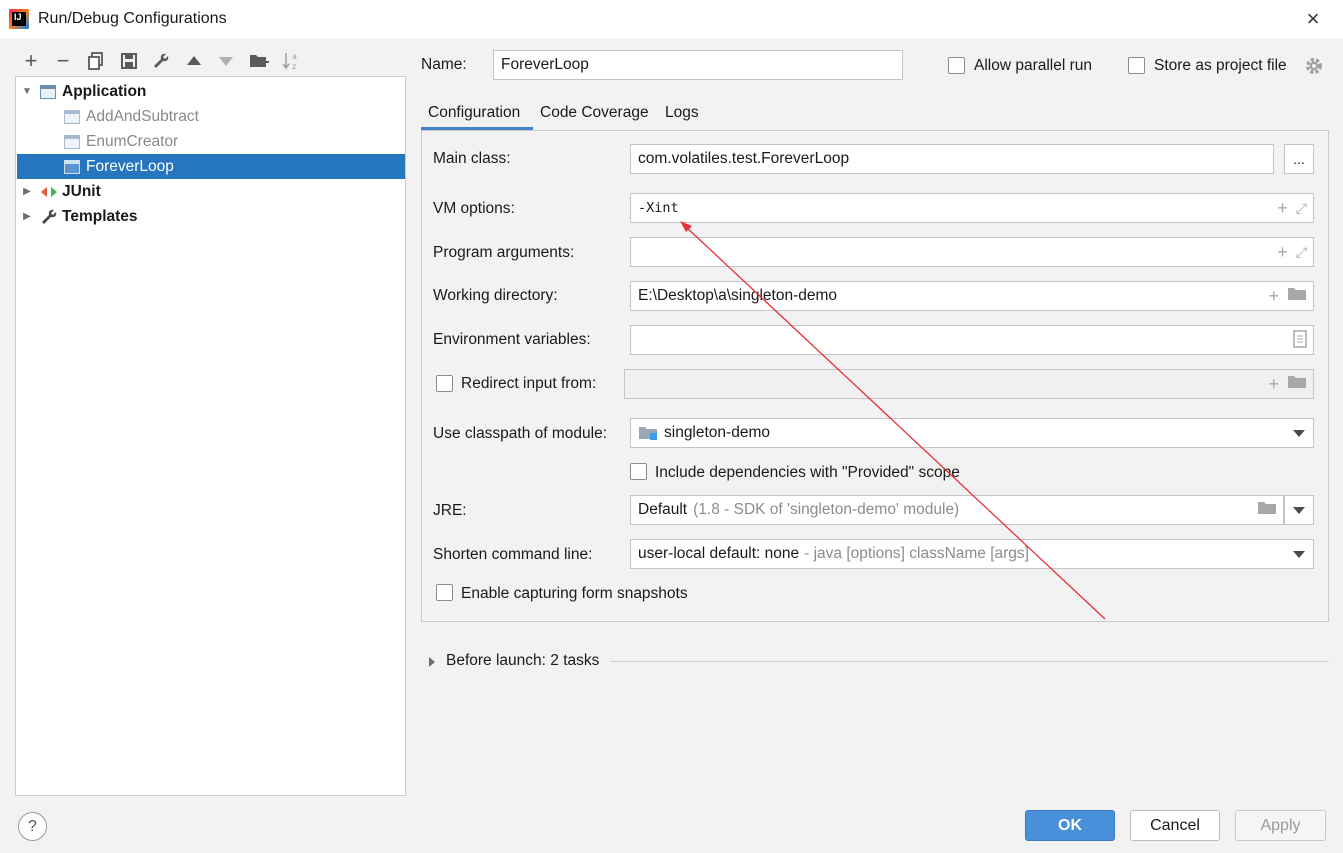  What do you see at coordinates (1070, 825) in the screenshot?
I see `ok-button: OK` at bounding box center [1070, 825].